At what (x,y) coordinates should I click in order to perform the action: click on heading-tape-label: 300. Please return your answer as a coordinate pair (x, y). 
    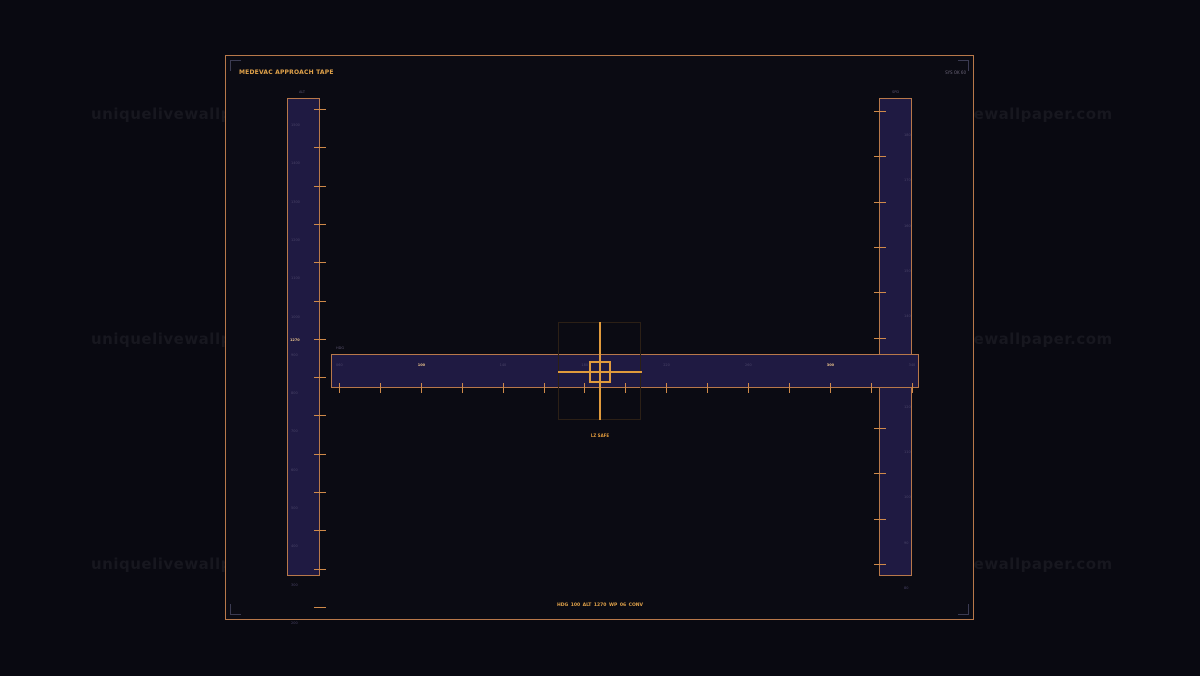
    Looking at the image, I should click on (830, 365).